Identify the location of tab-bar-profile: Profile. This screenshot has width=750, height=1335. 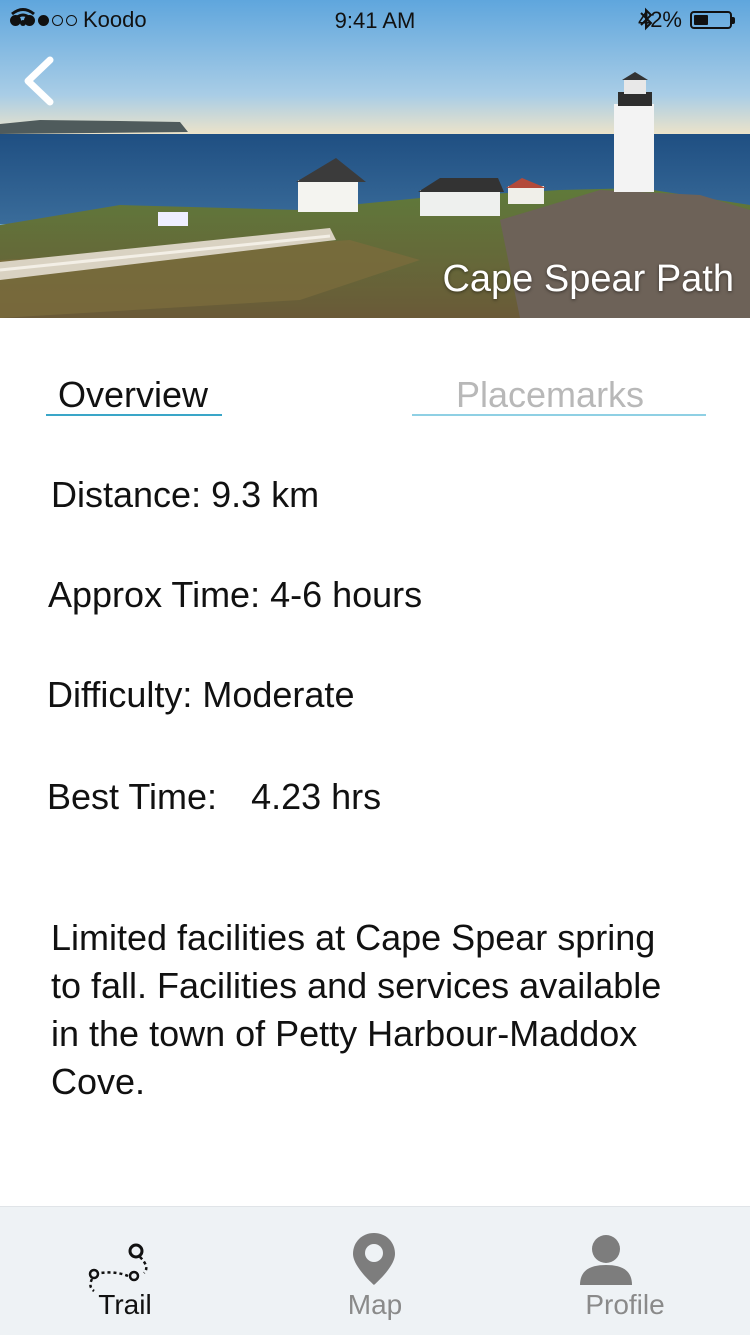
(625, 1271).